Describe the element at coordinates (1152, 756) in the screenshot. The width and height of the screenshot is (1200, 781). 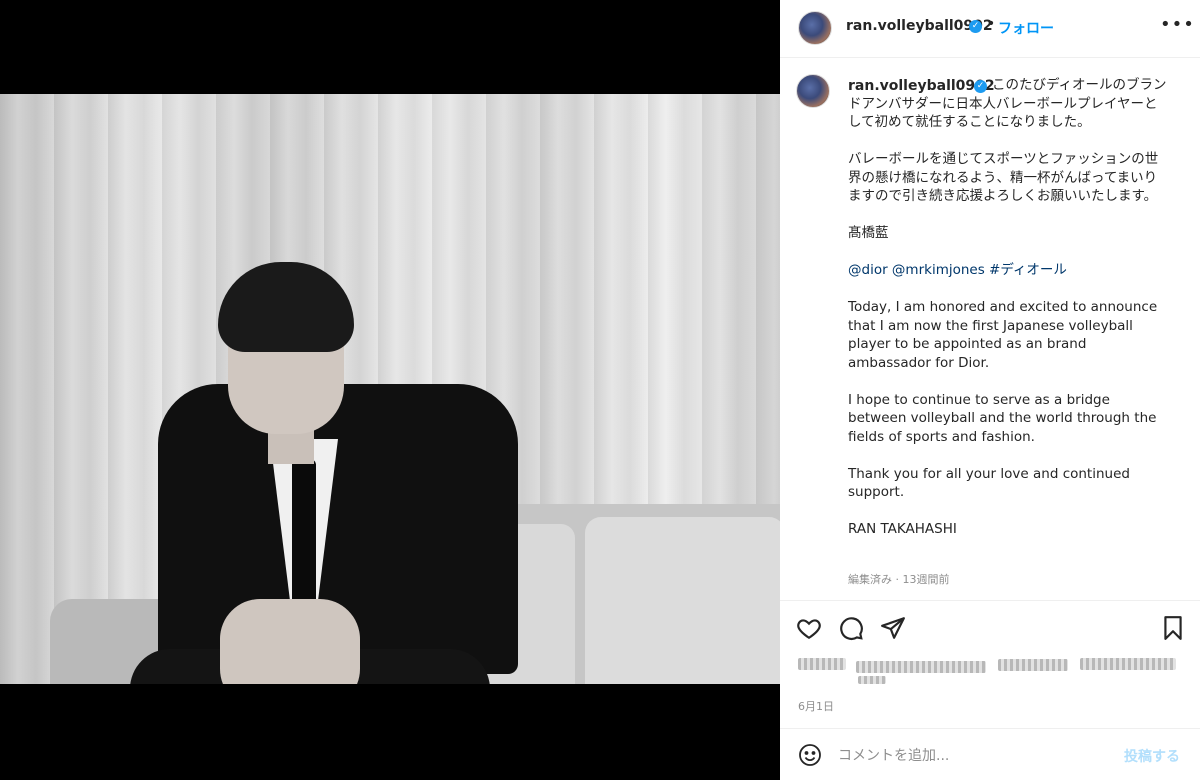
I see `post-comment-button: 投稿する` at that location.